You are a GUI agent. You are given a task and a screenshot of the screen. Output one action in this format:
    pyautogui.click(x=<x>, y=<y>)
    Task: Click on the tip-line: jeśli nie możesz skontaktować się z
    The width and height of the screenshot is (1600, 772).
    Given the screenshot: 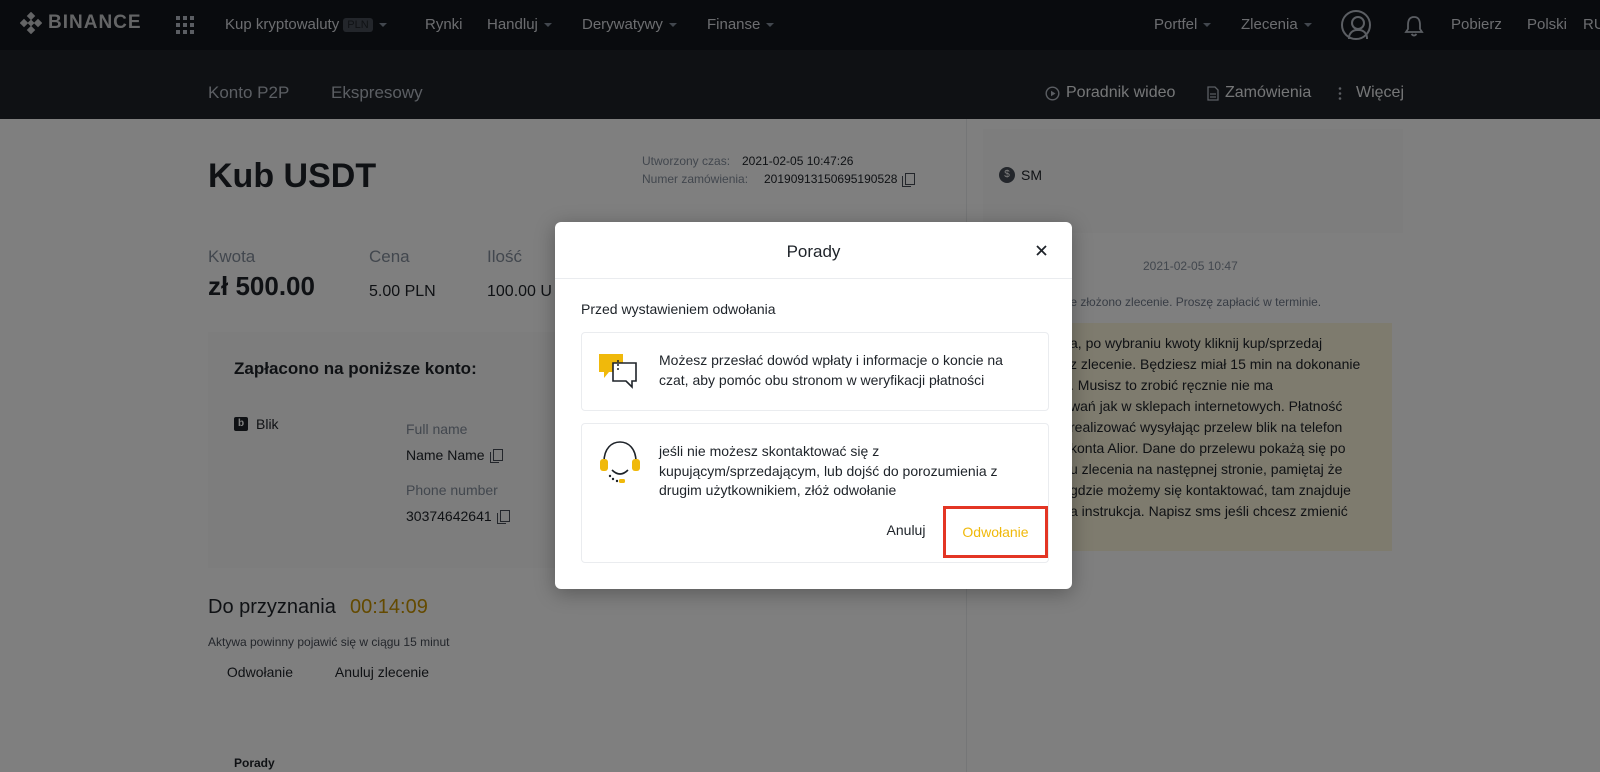 What is the action you would take?
    pyautogui.click(x=769, y=451)
    